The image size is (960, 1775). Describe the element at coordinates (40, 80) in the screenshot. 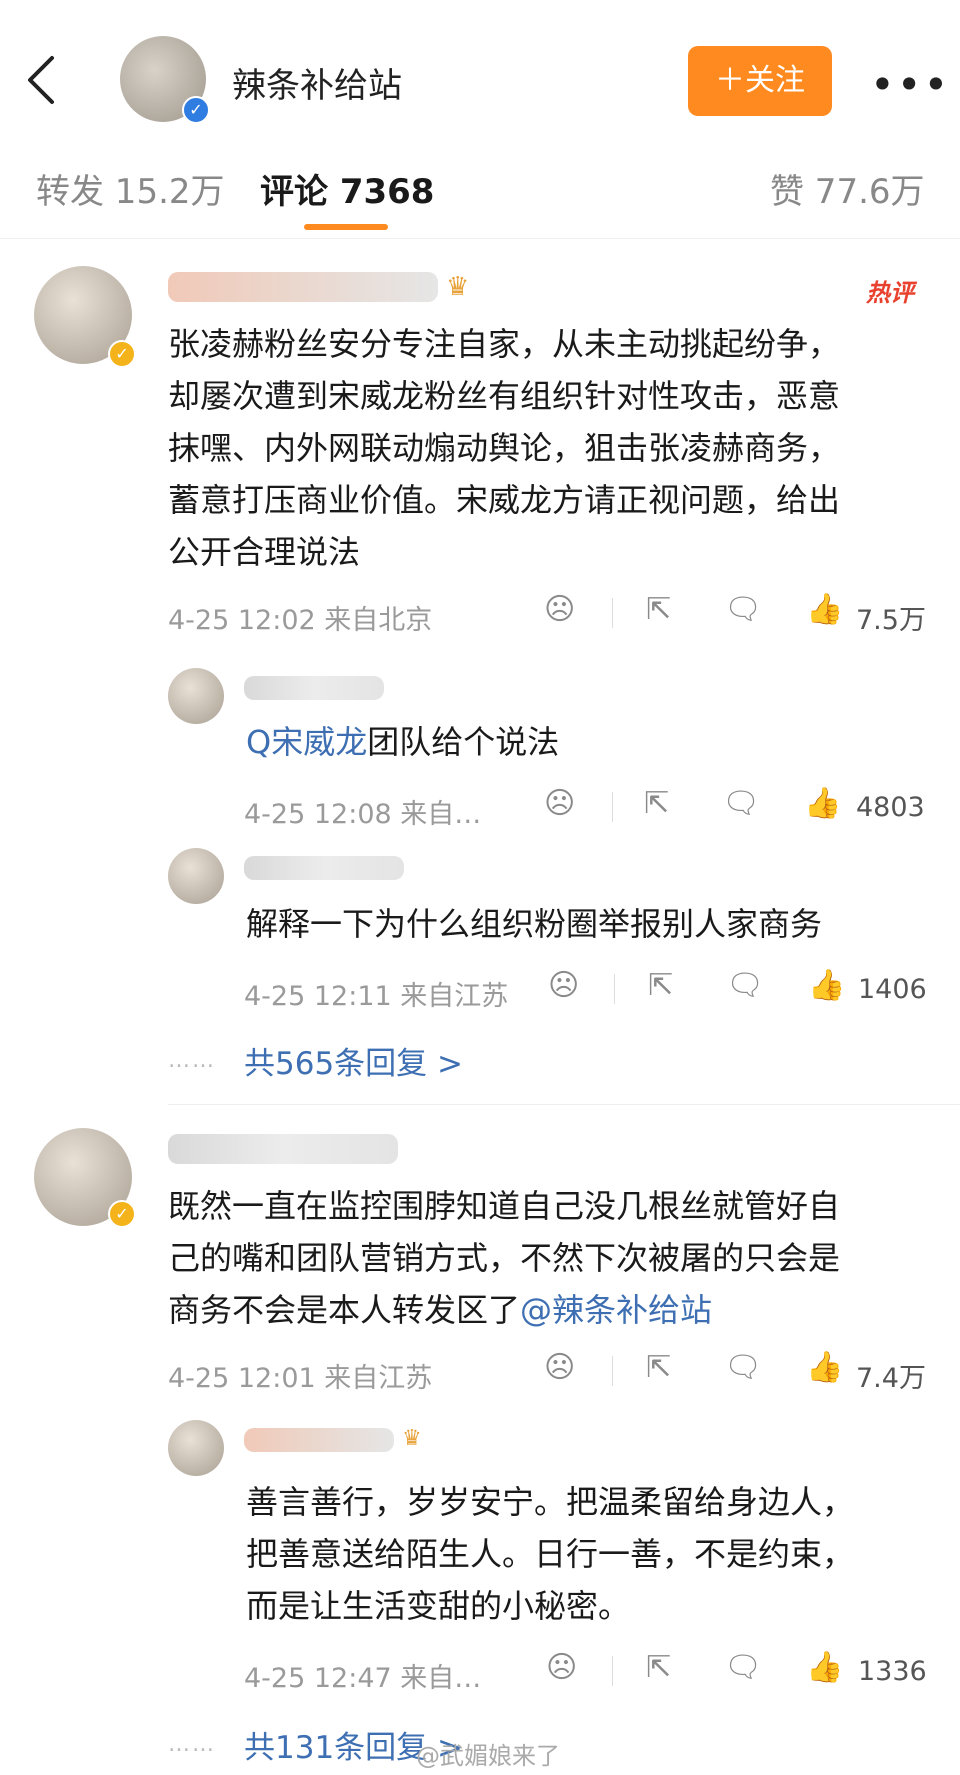

I see `back-chevron-icon` at that location.